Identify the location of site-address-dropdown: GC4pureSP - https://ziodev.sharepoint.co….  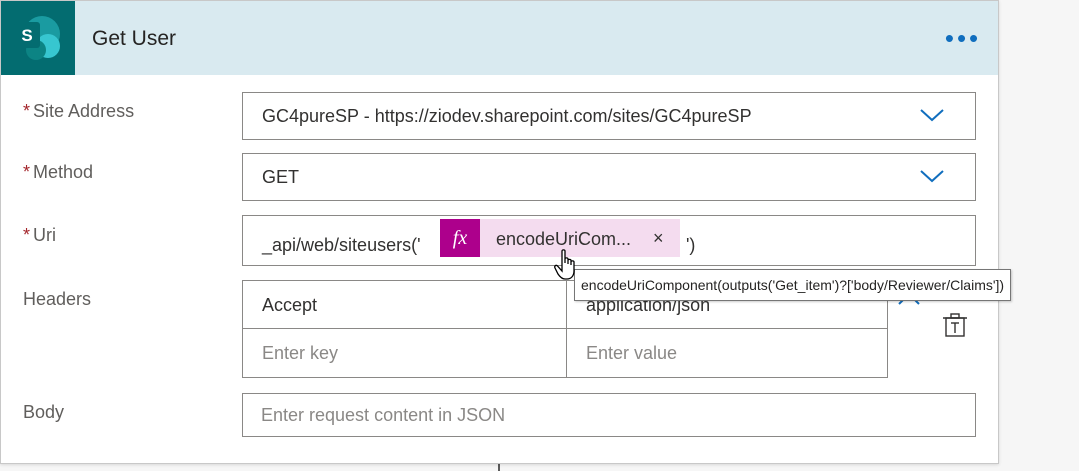
(609, 116).